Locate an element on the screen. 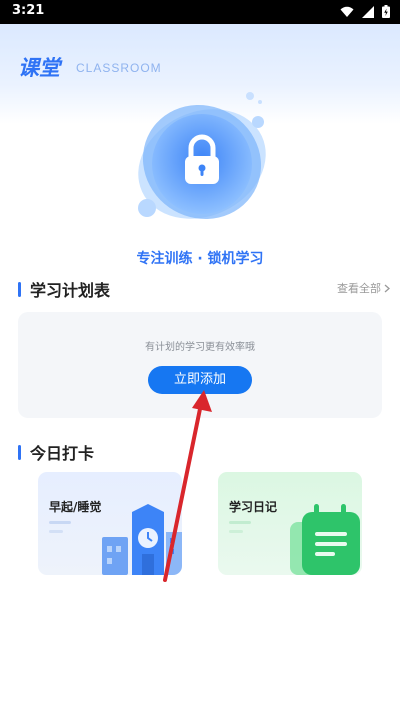 The width and height of the screenshot is (400, 712). add-plan-button: 立即添加 is located at coordinates (200, 380).